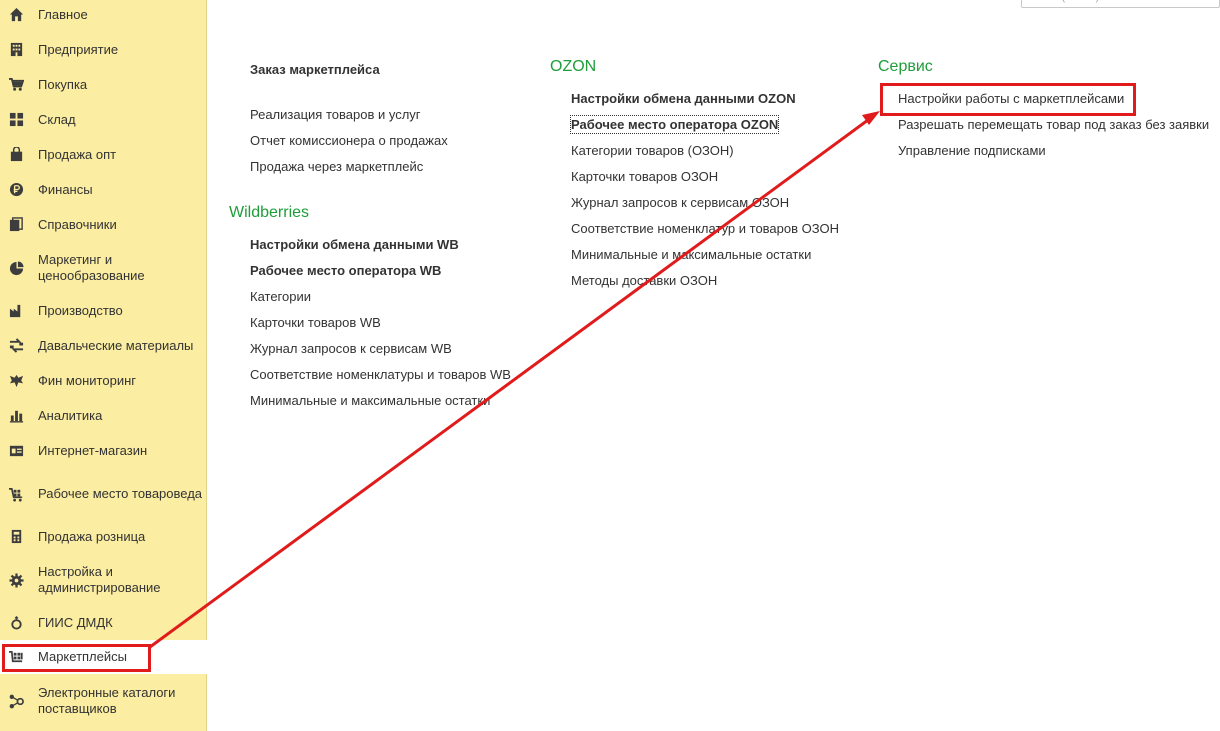 This screenshot has width=1220, height=731. I want to click on sidebar-item-label: Настройка и администрирование, so click(99, 579).